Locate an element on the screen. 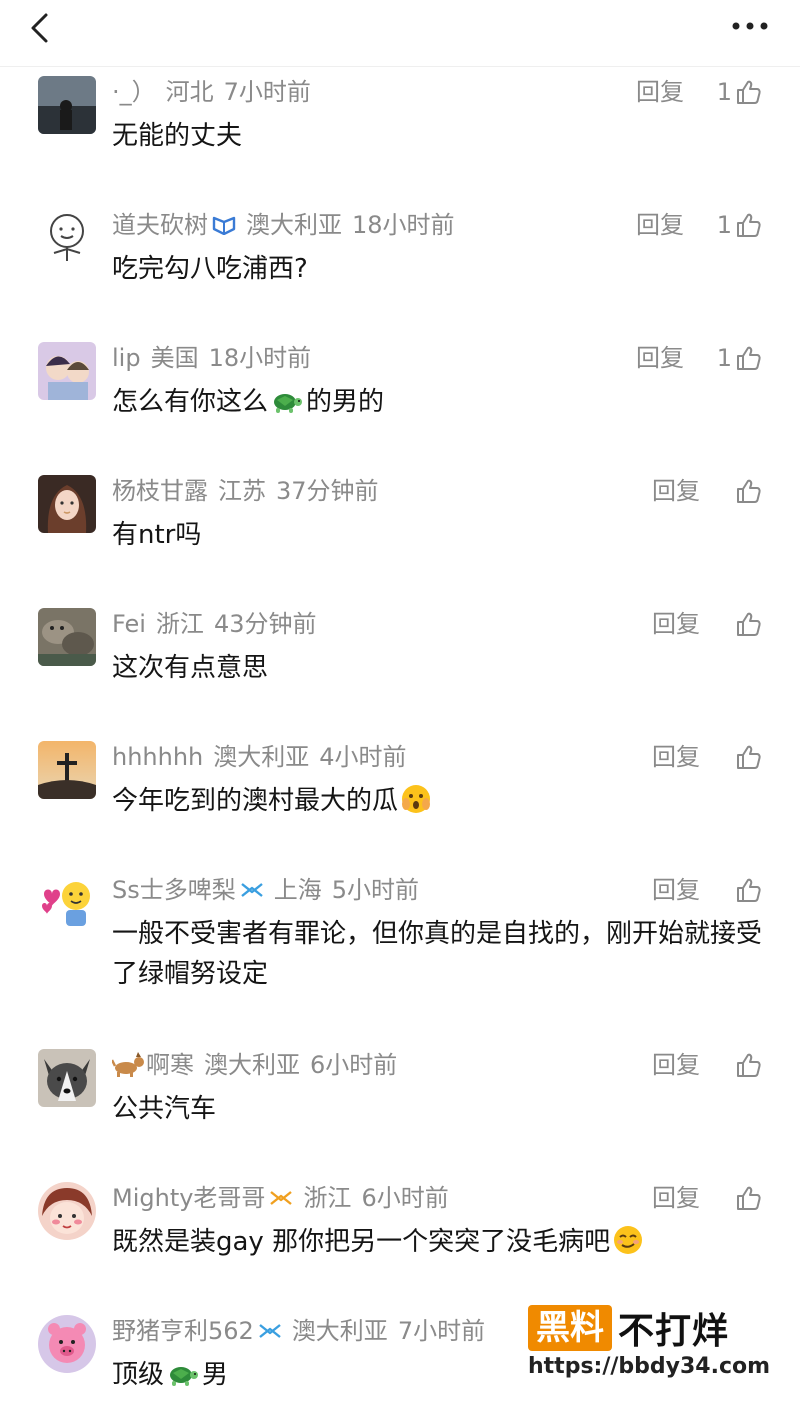 The width and height of the screenshot is (800, 1416). watermark-brand-text: 不打烊 is located at coordinates (674, 1331).